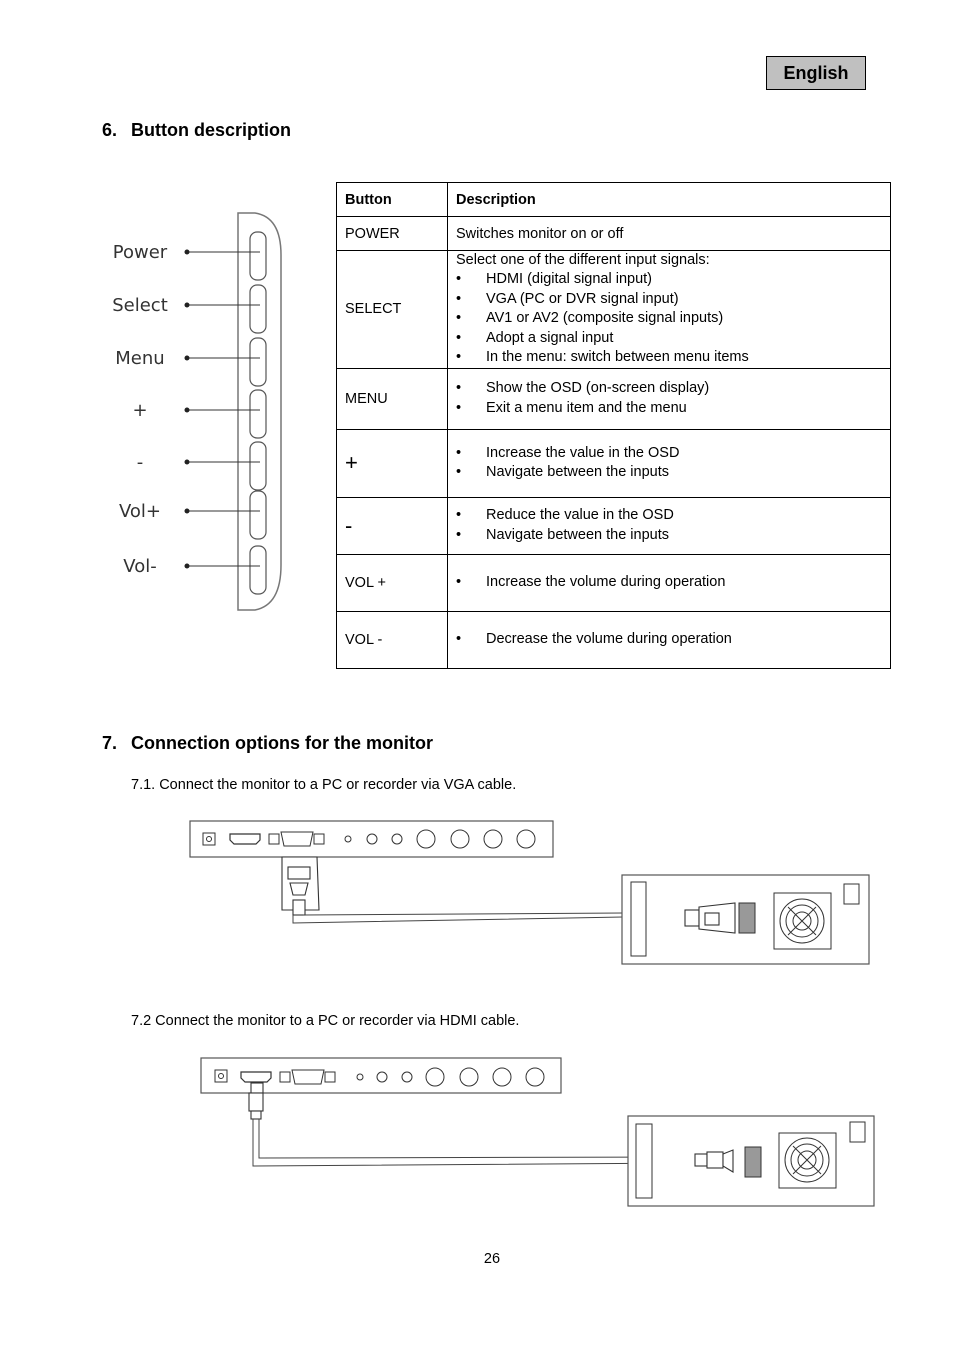 The width and height of the screenshot is (954, 1350). I want to click on section-number: 7., so click(110, 743).